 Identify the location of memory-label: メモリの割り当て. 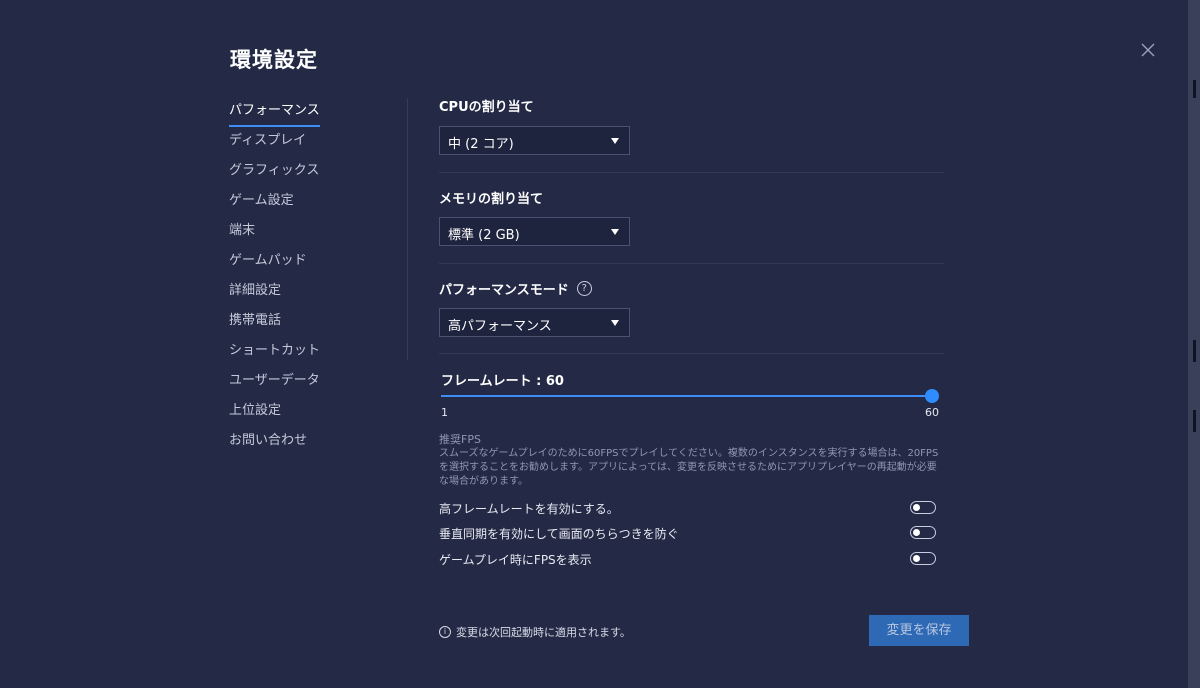
(491, 199).